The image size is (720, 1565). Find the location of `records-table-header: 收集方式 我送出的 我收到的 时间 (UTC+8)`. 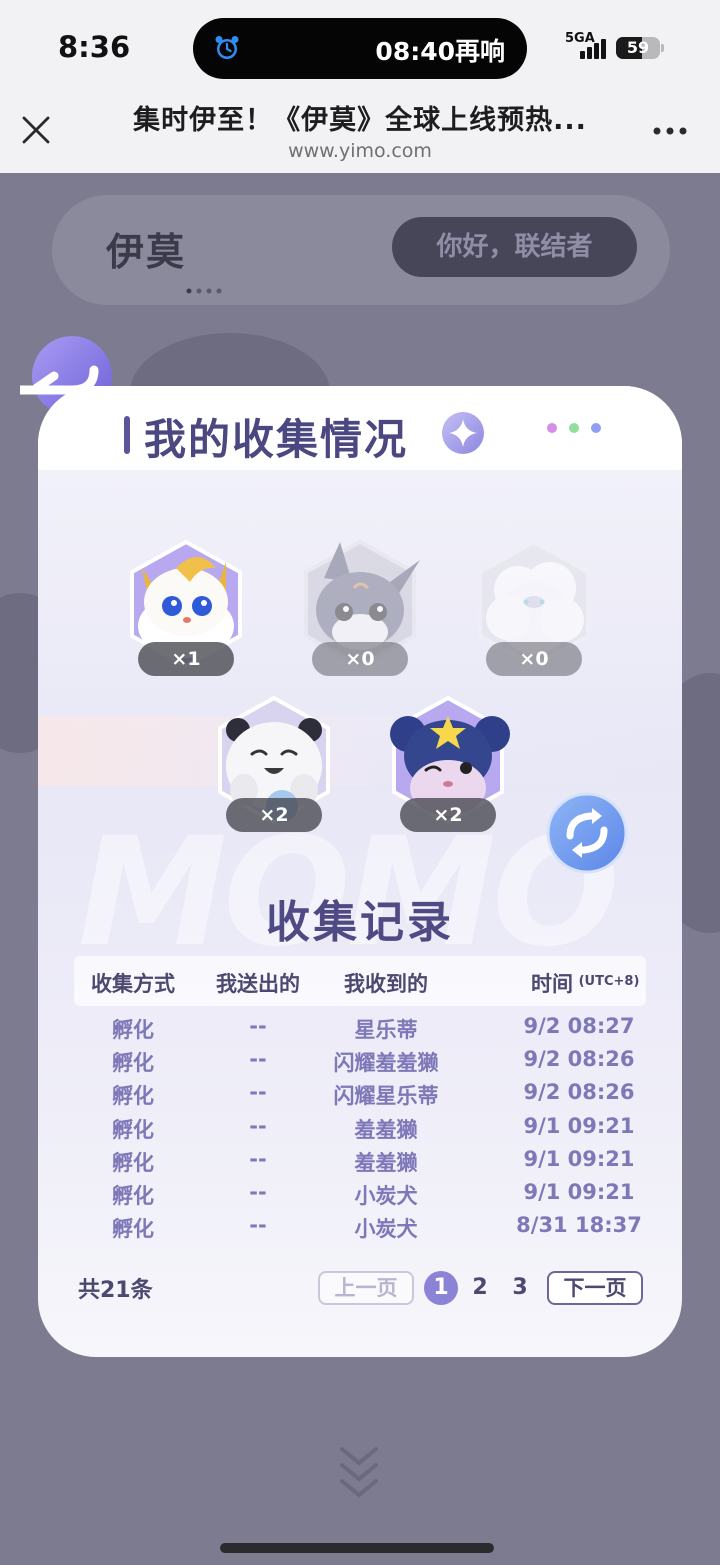

records-table-header: 收集方式 我送出的 我收到的 时间 (UTC+8) is located at coordinates (360, 981).